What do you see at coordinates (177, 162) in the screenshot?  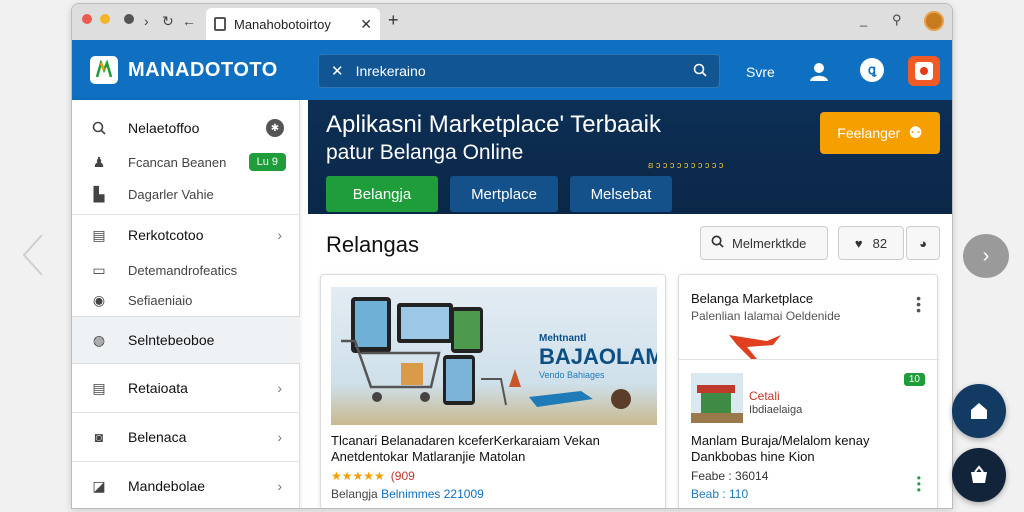 I see `sidebar-item-label: Fcancan Beanen` at bounding box center [177, 162].